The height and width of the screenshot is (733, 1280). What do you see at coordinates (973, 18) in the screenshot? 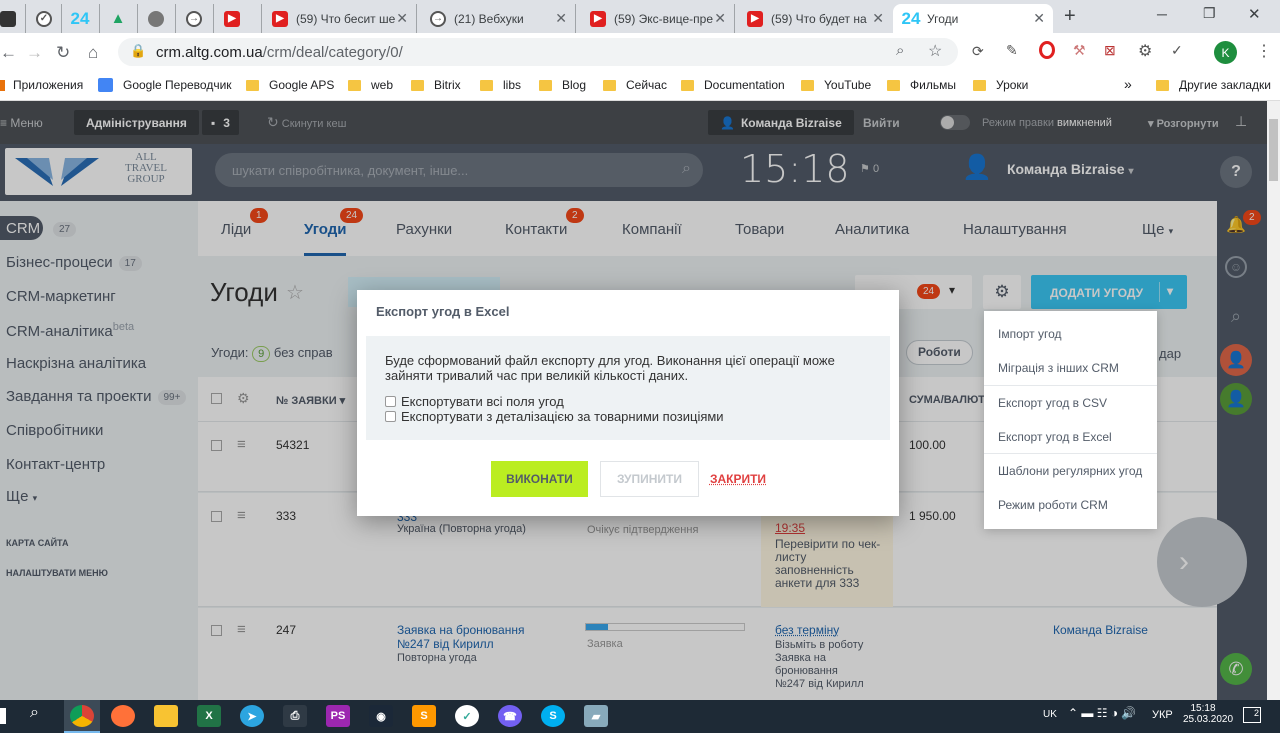
I see `tab-deals-active: 24 Угоди ✕` at bounding box center [973, 18].